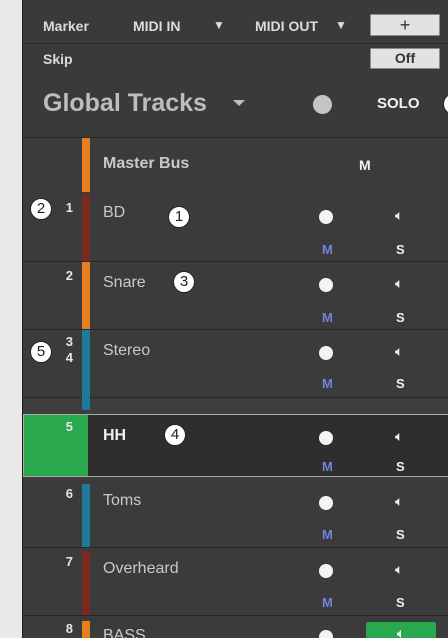 This screenshot has height=638, width=448. What do you see at coordinates (235, 445) in the screenshot?
I see `track-row-selected: 5 HH 🔈︎ M S` at bounding box center [235, 445].